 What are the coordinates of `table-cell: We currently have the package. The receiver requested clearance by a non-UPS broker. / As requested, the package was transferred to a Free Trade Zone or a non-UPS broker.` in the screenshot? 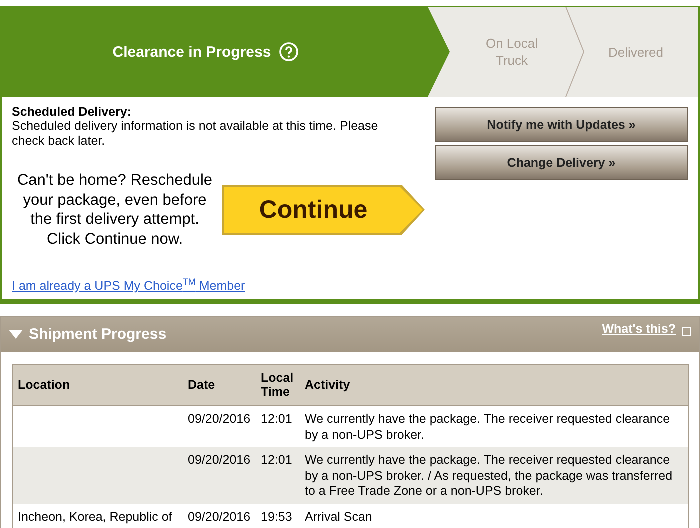 It's located at (494, 475).